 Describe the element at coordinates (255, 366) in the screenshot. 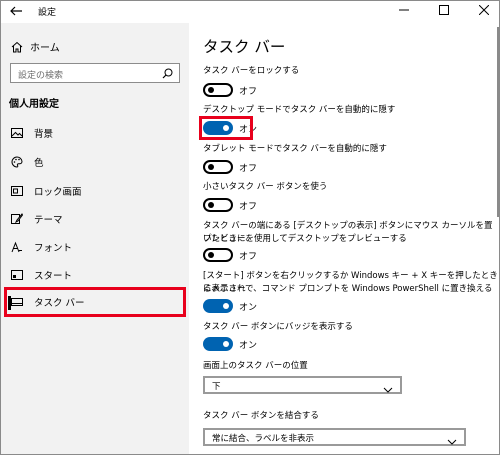

I see `dropdown-label-position: 画面上のタスク バーの位置` at that location.